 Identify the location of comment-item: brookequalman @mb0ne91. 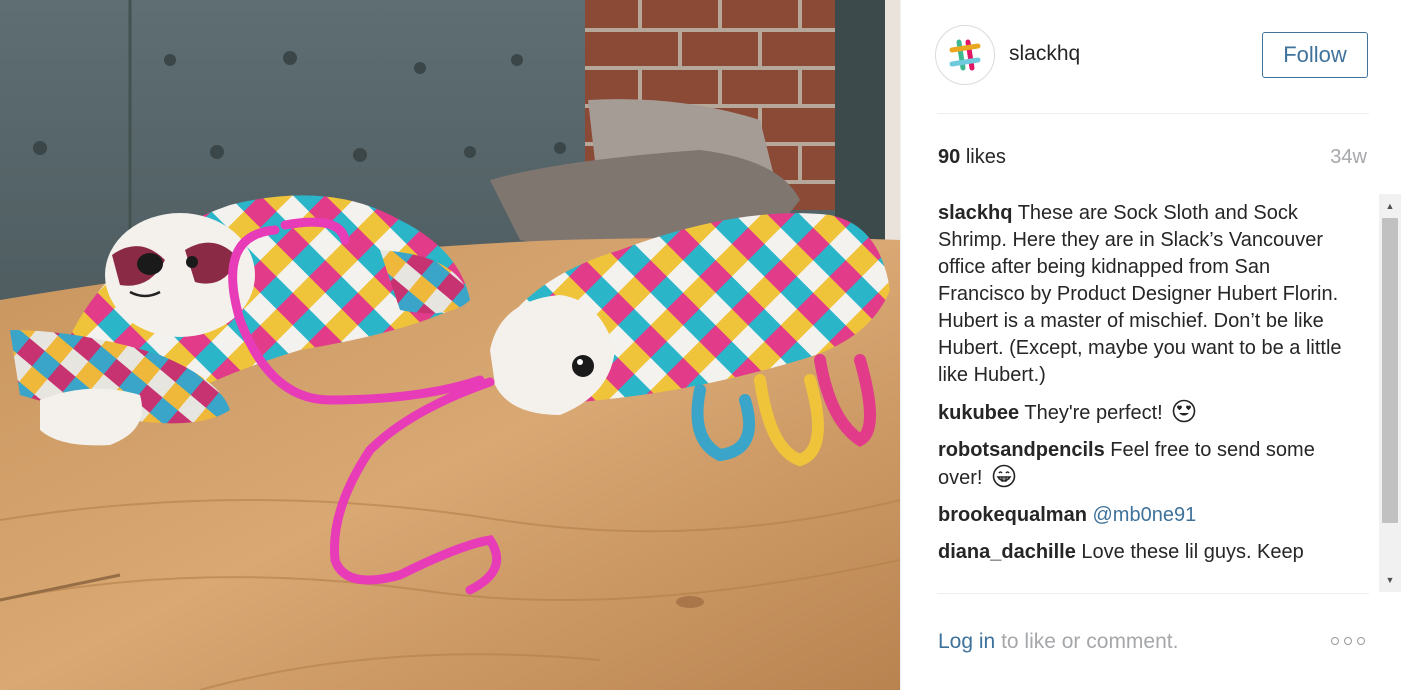
(1143, 515).